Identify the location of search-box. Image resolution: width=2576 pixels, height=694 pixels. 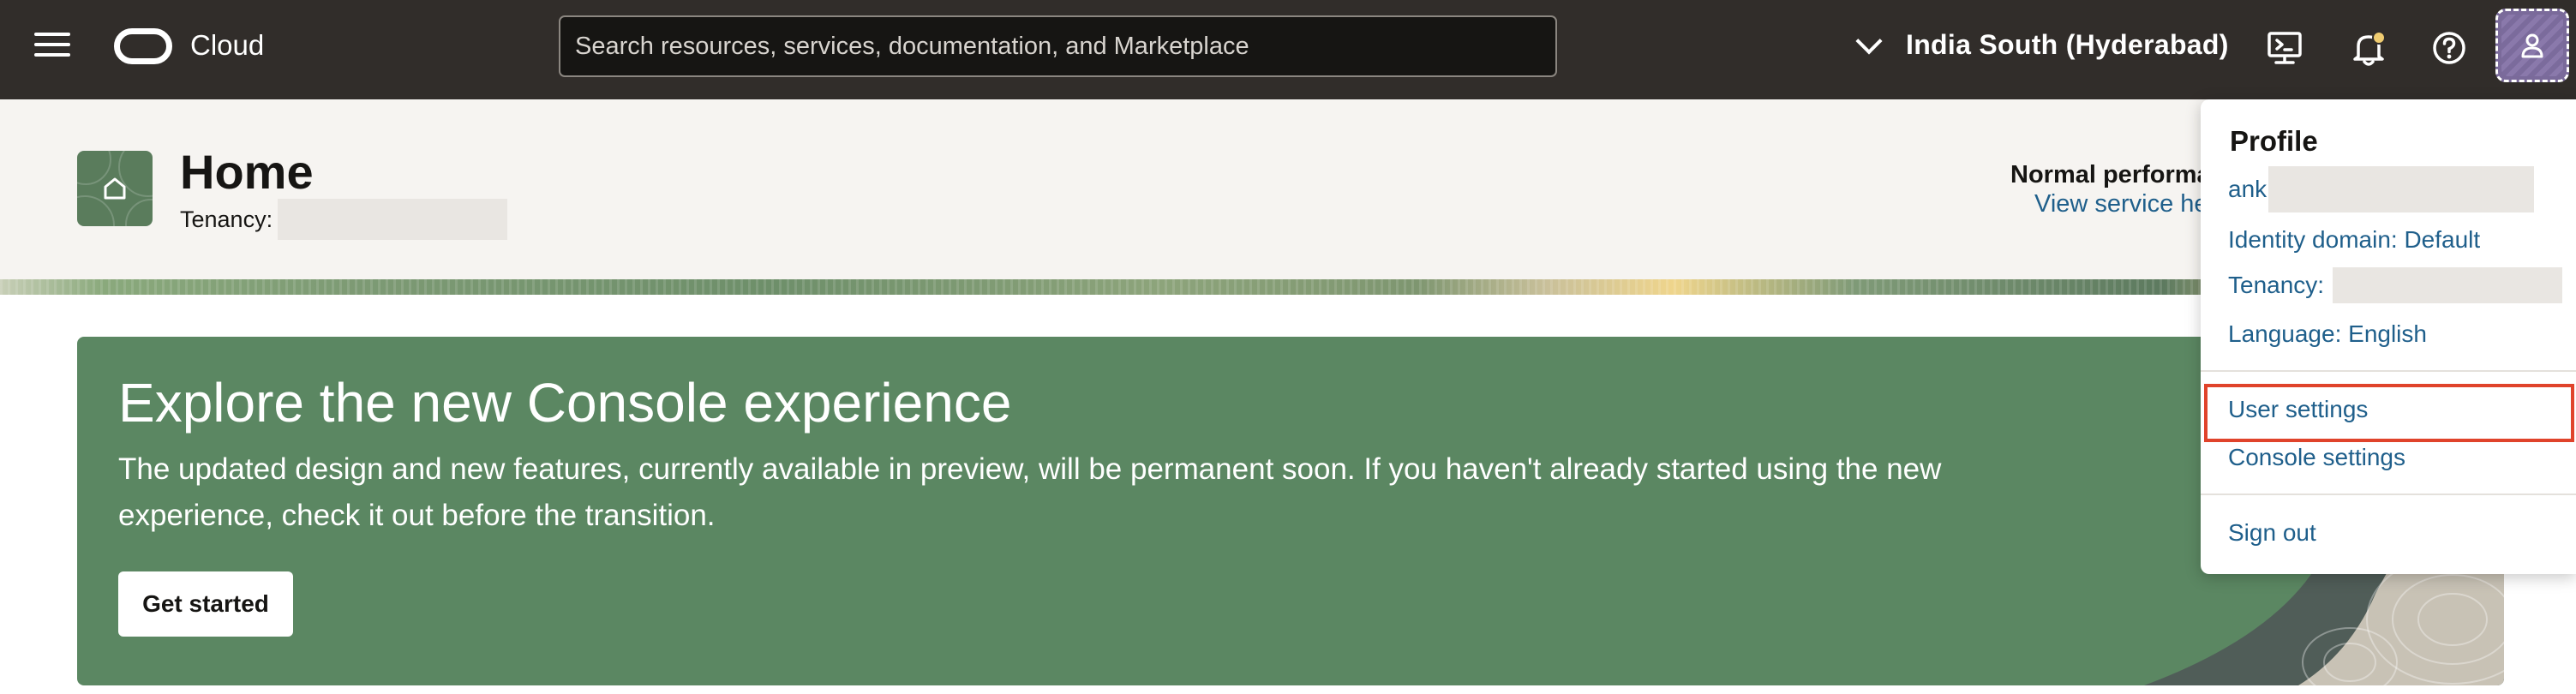
(1058, 46).